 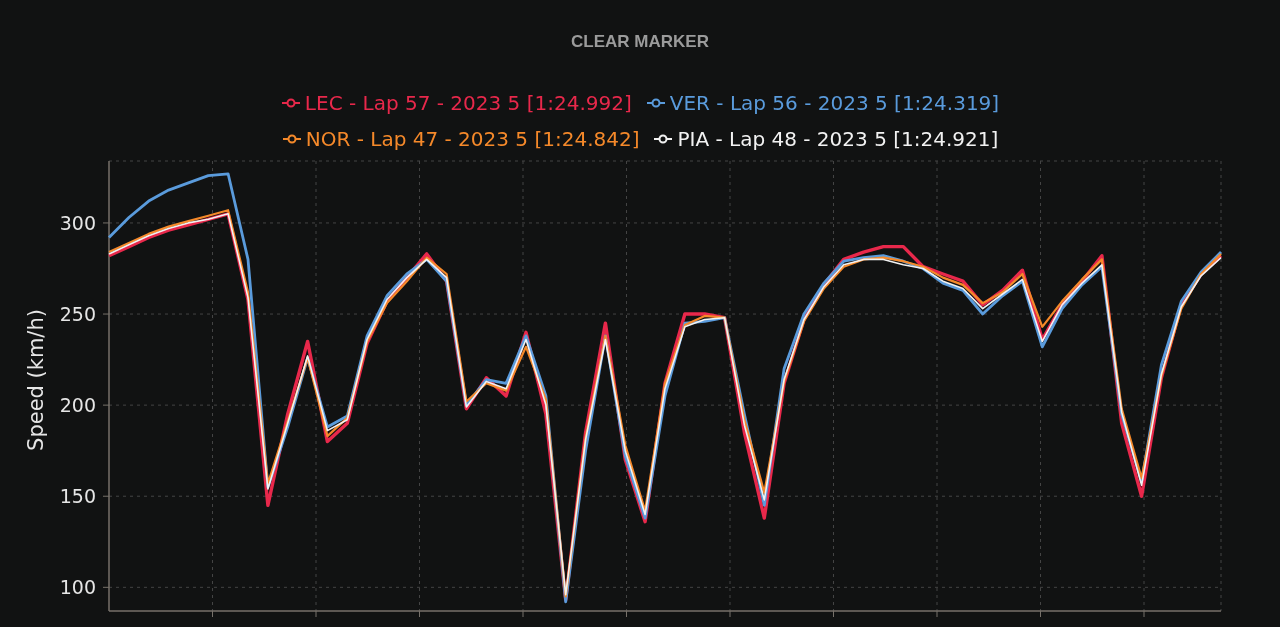 What do you see at coordinates (456, 103) in the screenshot?
I see `legend-item: LEC - Lap 57 - 2023 5 [1:24.992]` at bounding box center [456, 103].